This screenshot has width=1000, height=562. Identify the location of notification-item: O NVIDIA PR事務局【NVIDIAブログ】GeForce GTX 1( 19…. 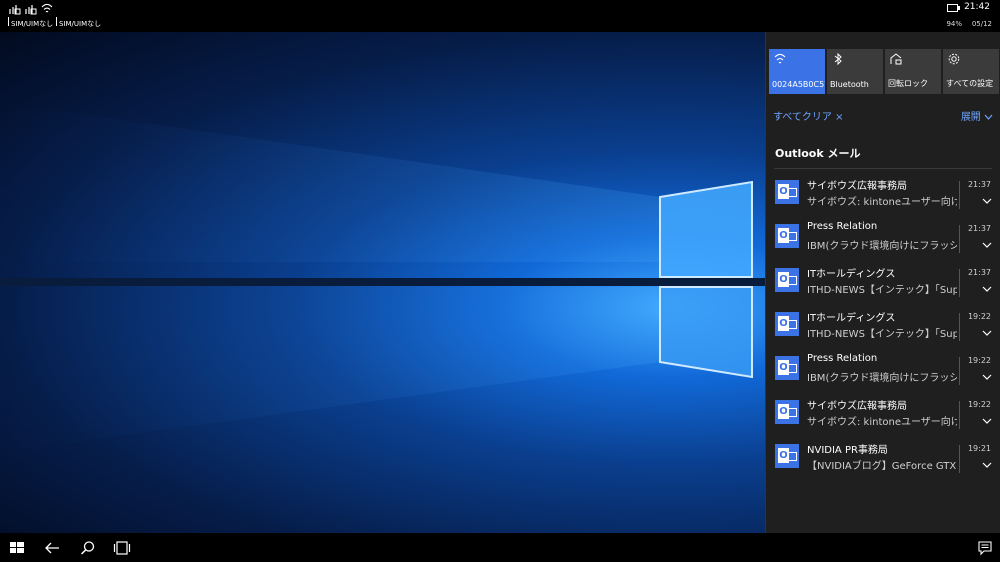
(885, 459).